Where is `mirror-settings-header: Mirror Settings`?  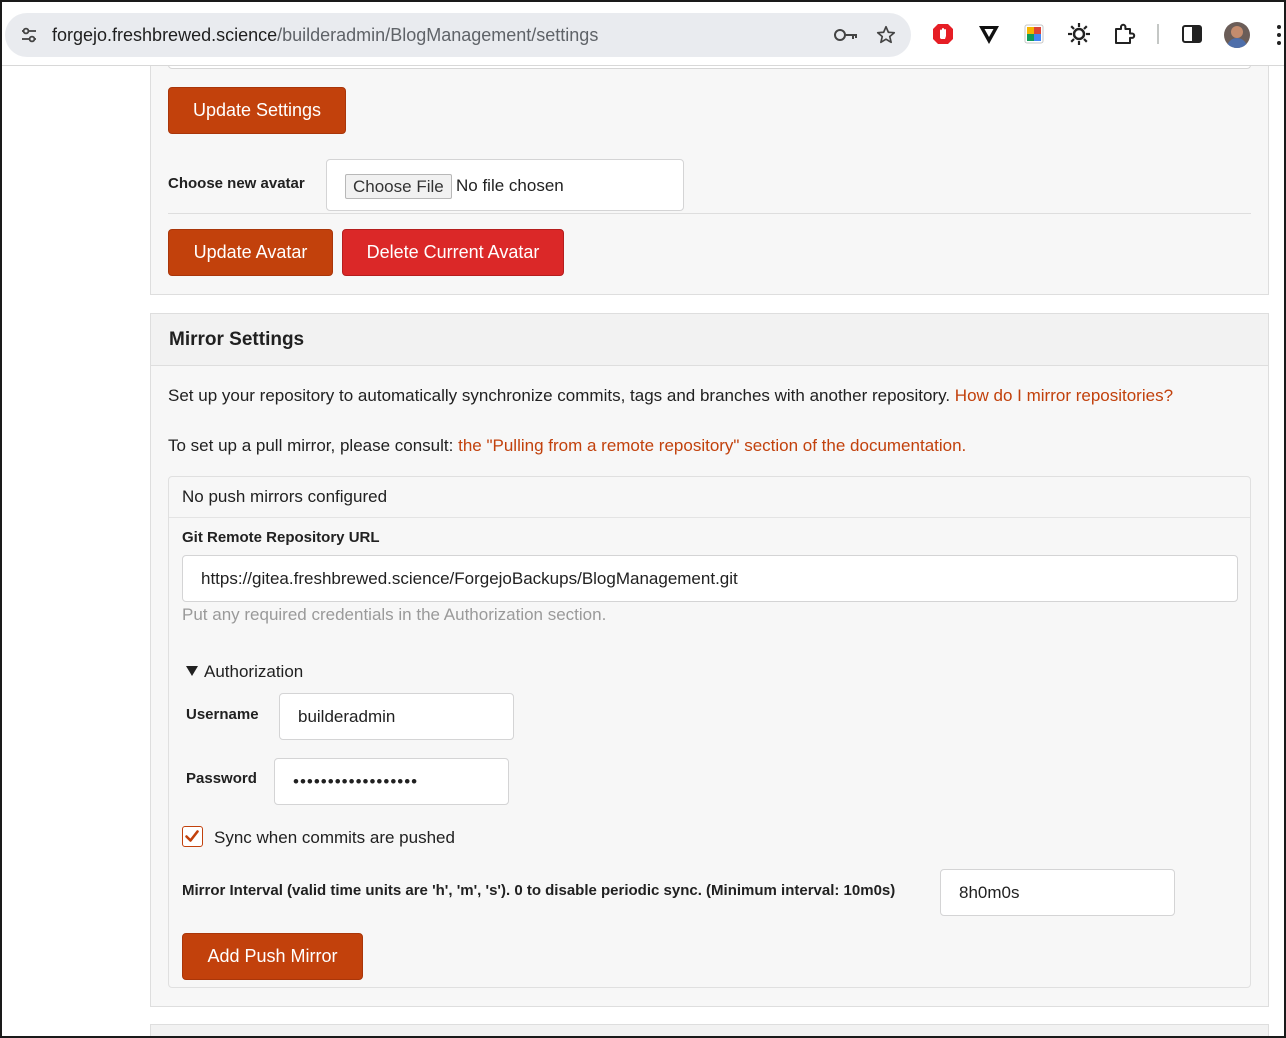
mirror-settings-header: Mirror Settings is located at coordinates (709, 340).